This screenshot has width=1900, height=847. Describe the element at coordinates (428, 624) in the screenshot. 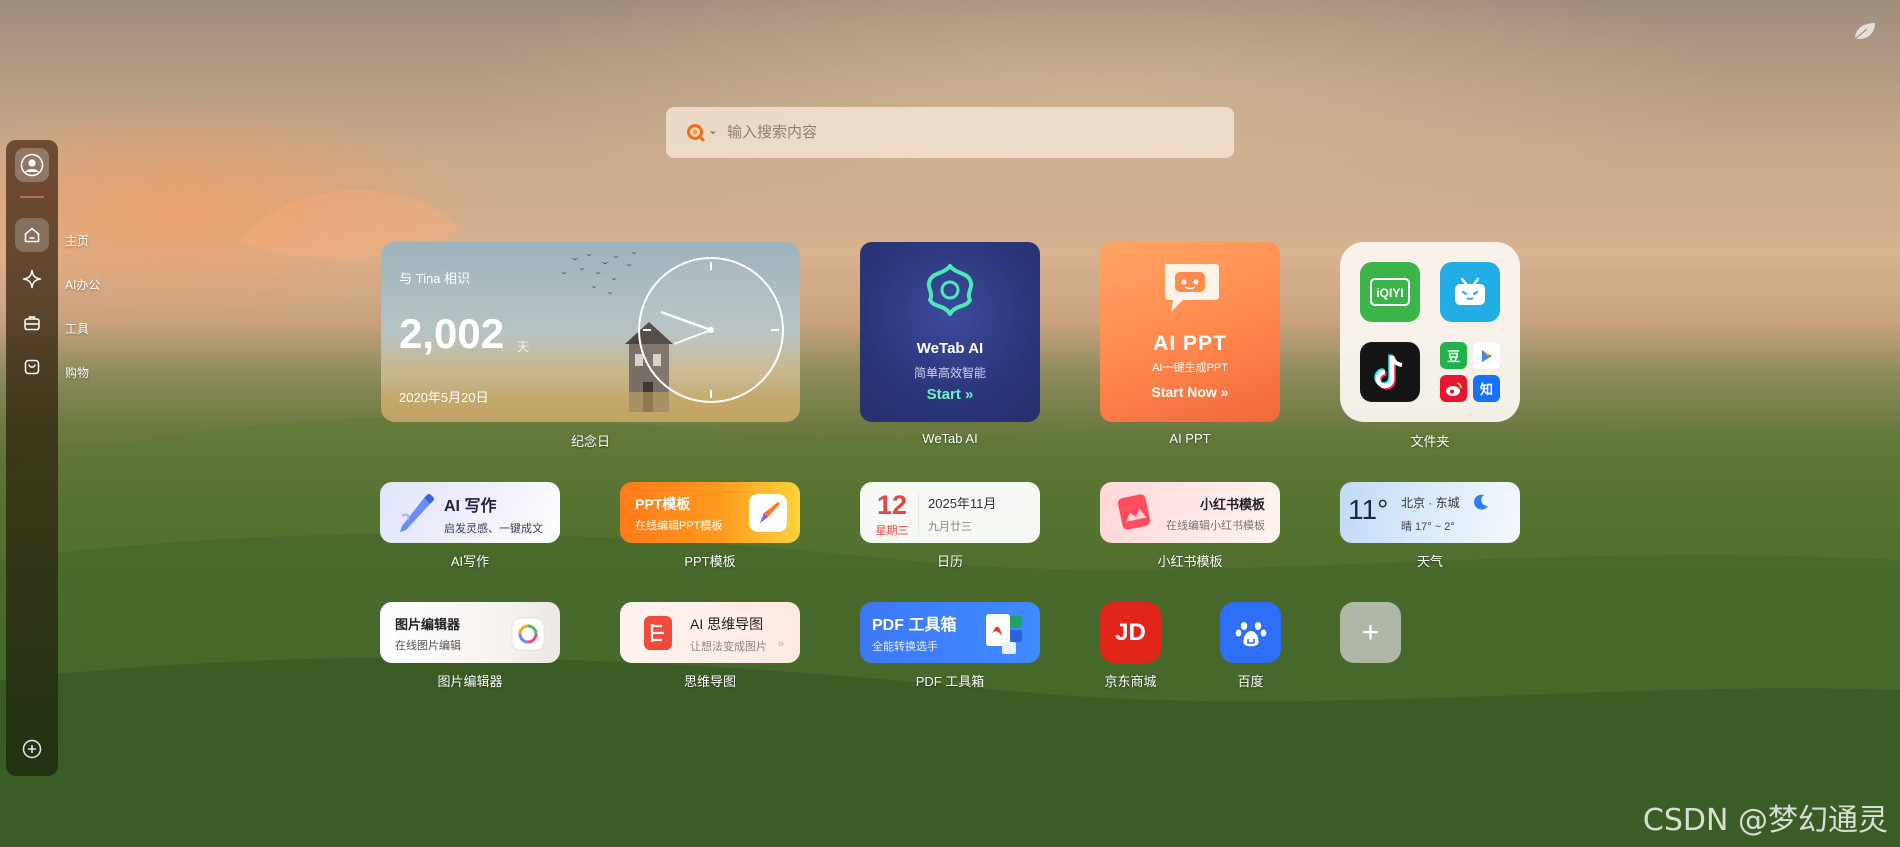

I see `image-editor-name: 图片编辑器` at that location.